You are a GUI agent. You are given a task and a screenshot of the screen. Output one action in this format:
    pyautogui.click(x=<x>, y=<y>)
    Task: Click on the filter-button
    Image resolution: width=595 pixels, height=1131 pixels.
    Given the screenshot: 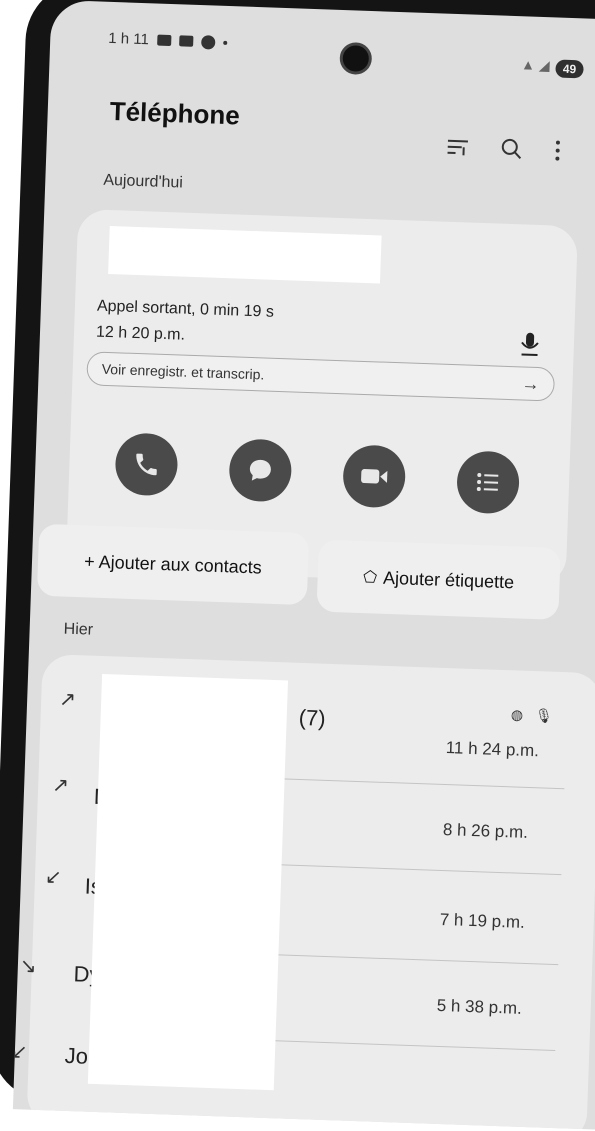 What is the action you would take?
    pyautogui.click(x=457, y=147)
    